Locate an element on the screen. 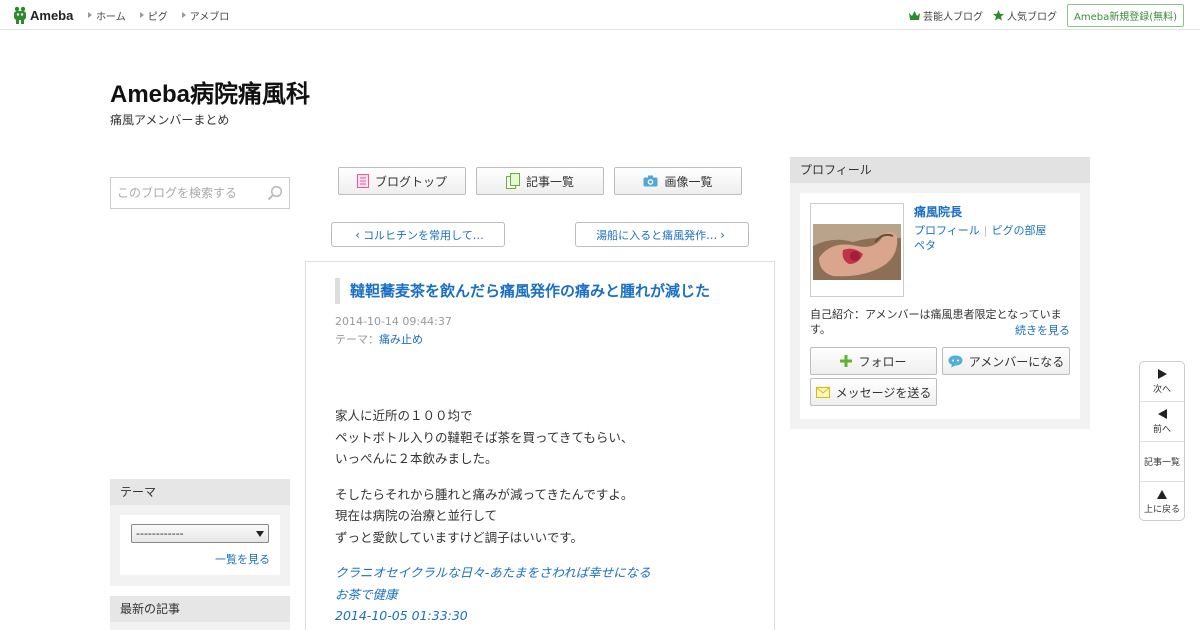 The width and height of the screenshot is (1200, 630). article-list-button: 記事一覧 is located at coordinates (540, 181).